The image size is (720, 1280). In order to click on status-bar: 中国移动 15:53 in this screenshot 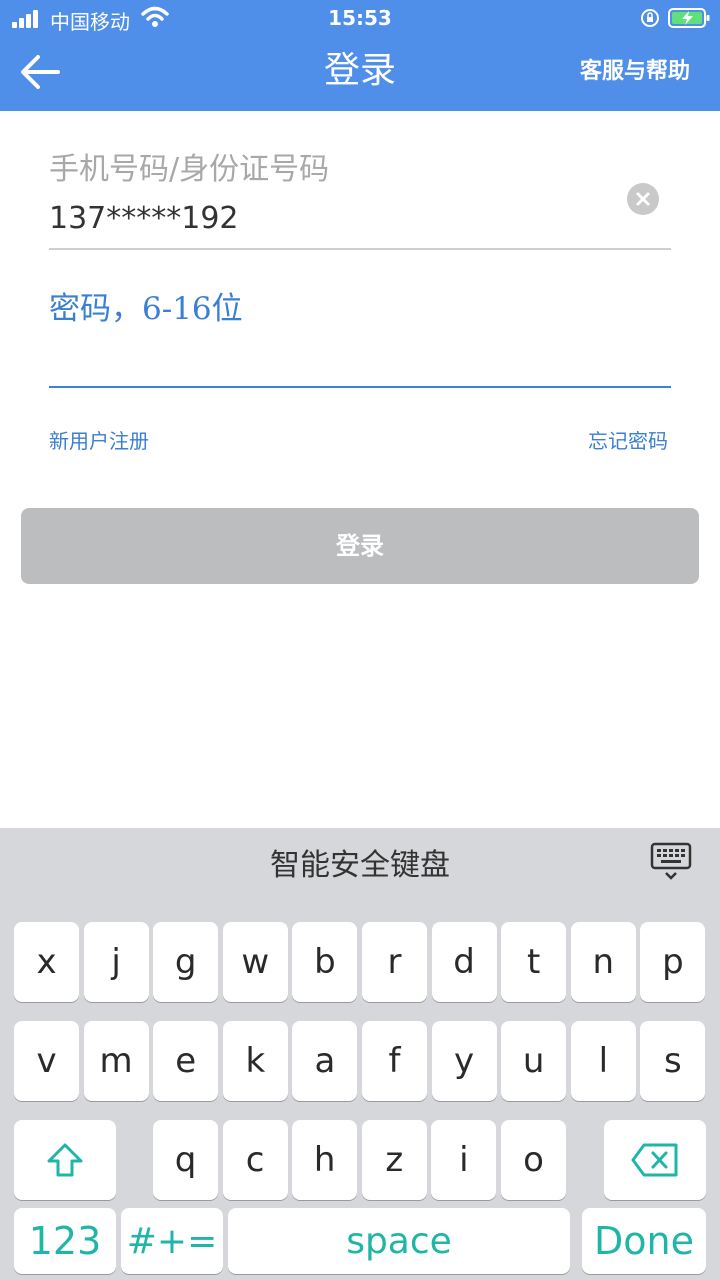, I will do `click(360, 18)`.